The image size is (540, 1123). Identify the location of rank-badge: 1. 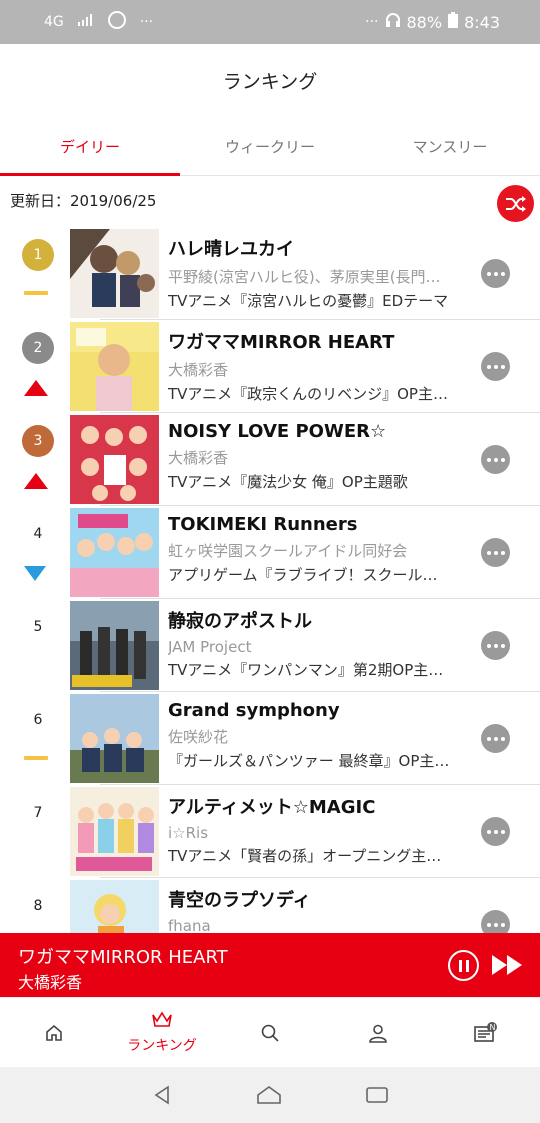
(38, 255).